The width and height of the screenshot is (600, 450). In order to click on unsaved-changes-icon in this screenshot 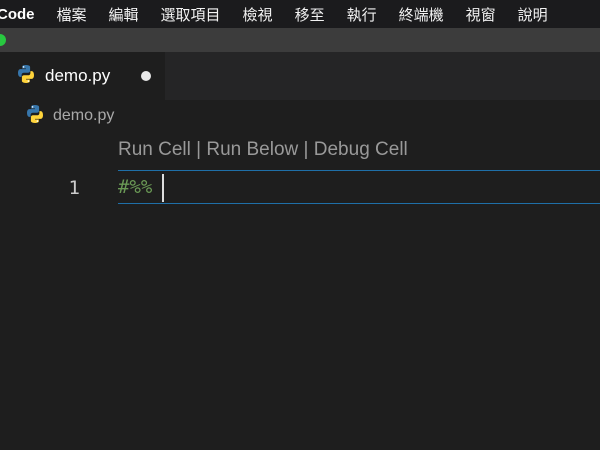, I will do `click(146, 76)`.